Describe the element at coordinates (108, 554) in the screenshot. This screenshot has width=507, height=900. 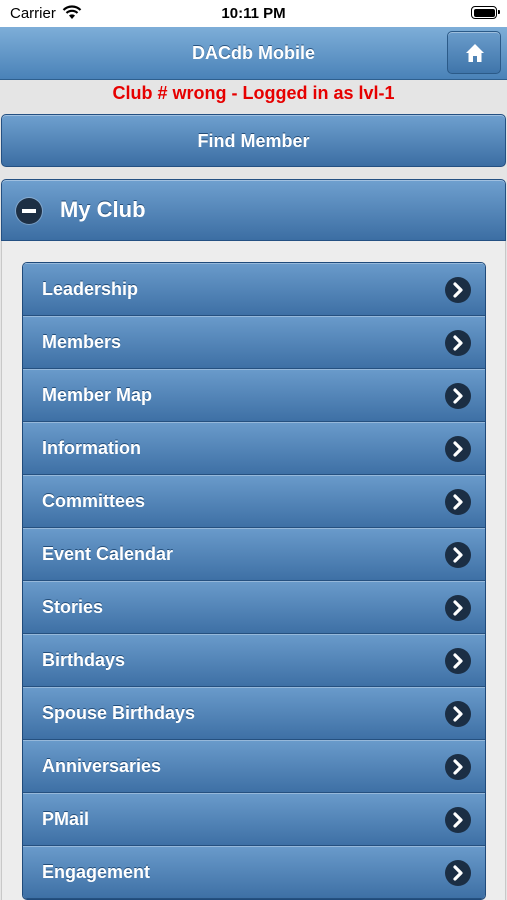
I see `menu-item-label: Event Calendar` at that location.